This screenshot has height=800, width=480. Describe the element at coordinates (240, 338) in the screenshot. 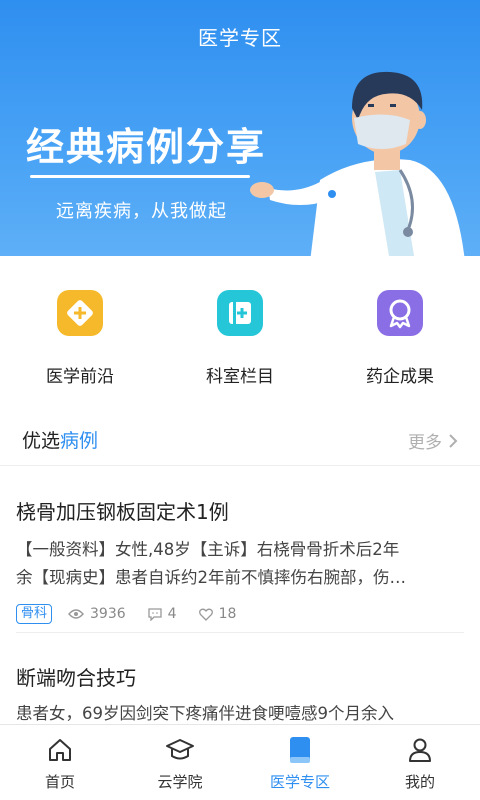

I see `quick-entry-departments: 科室栏目` at that location.